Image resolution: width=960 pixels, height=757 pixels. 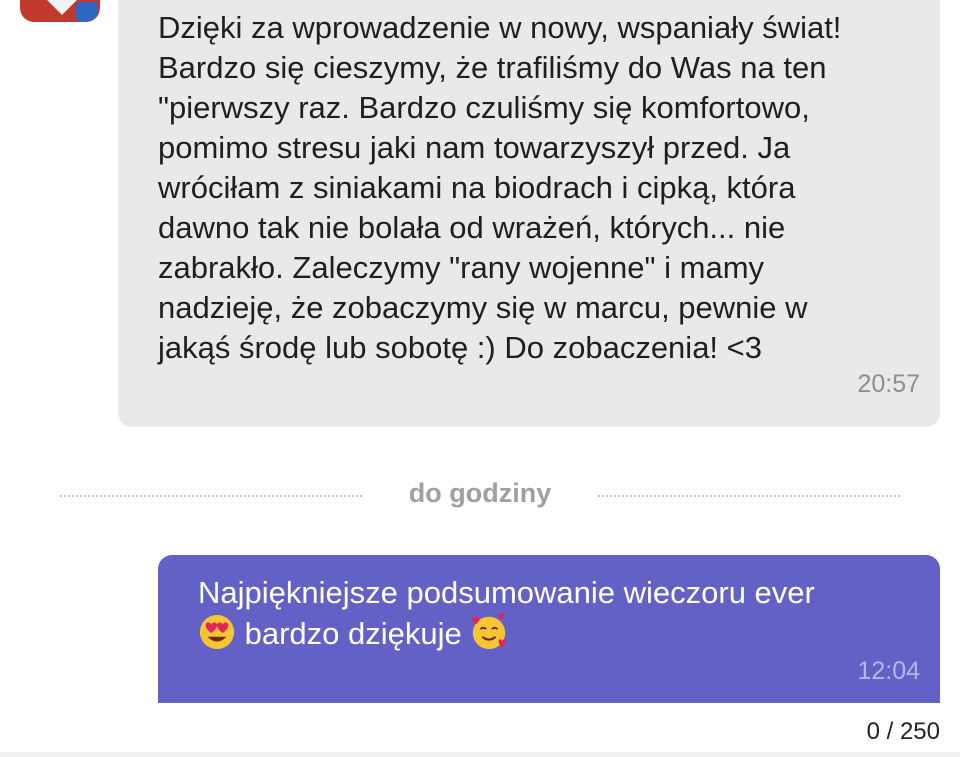 I want to click on heart-eyes-emoji-icon, so click(x=217, y=632).